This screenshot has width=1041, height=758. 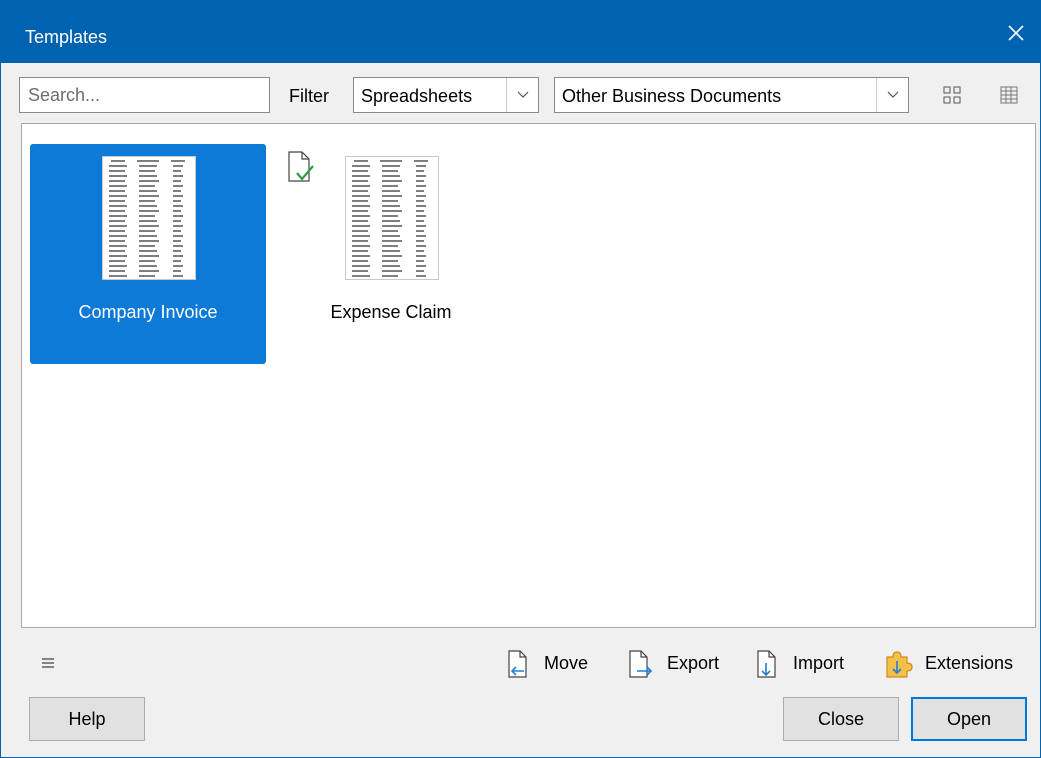 What do you see at coordinates (952, 95) in the screenshot?
I see `thumbnail-view-icon` at bounding box center [952, 95].